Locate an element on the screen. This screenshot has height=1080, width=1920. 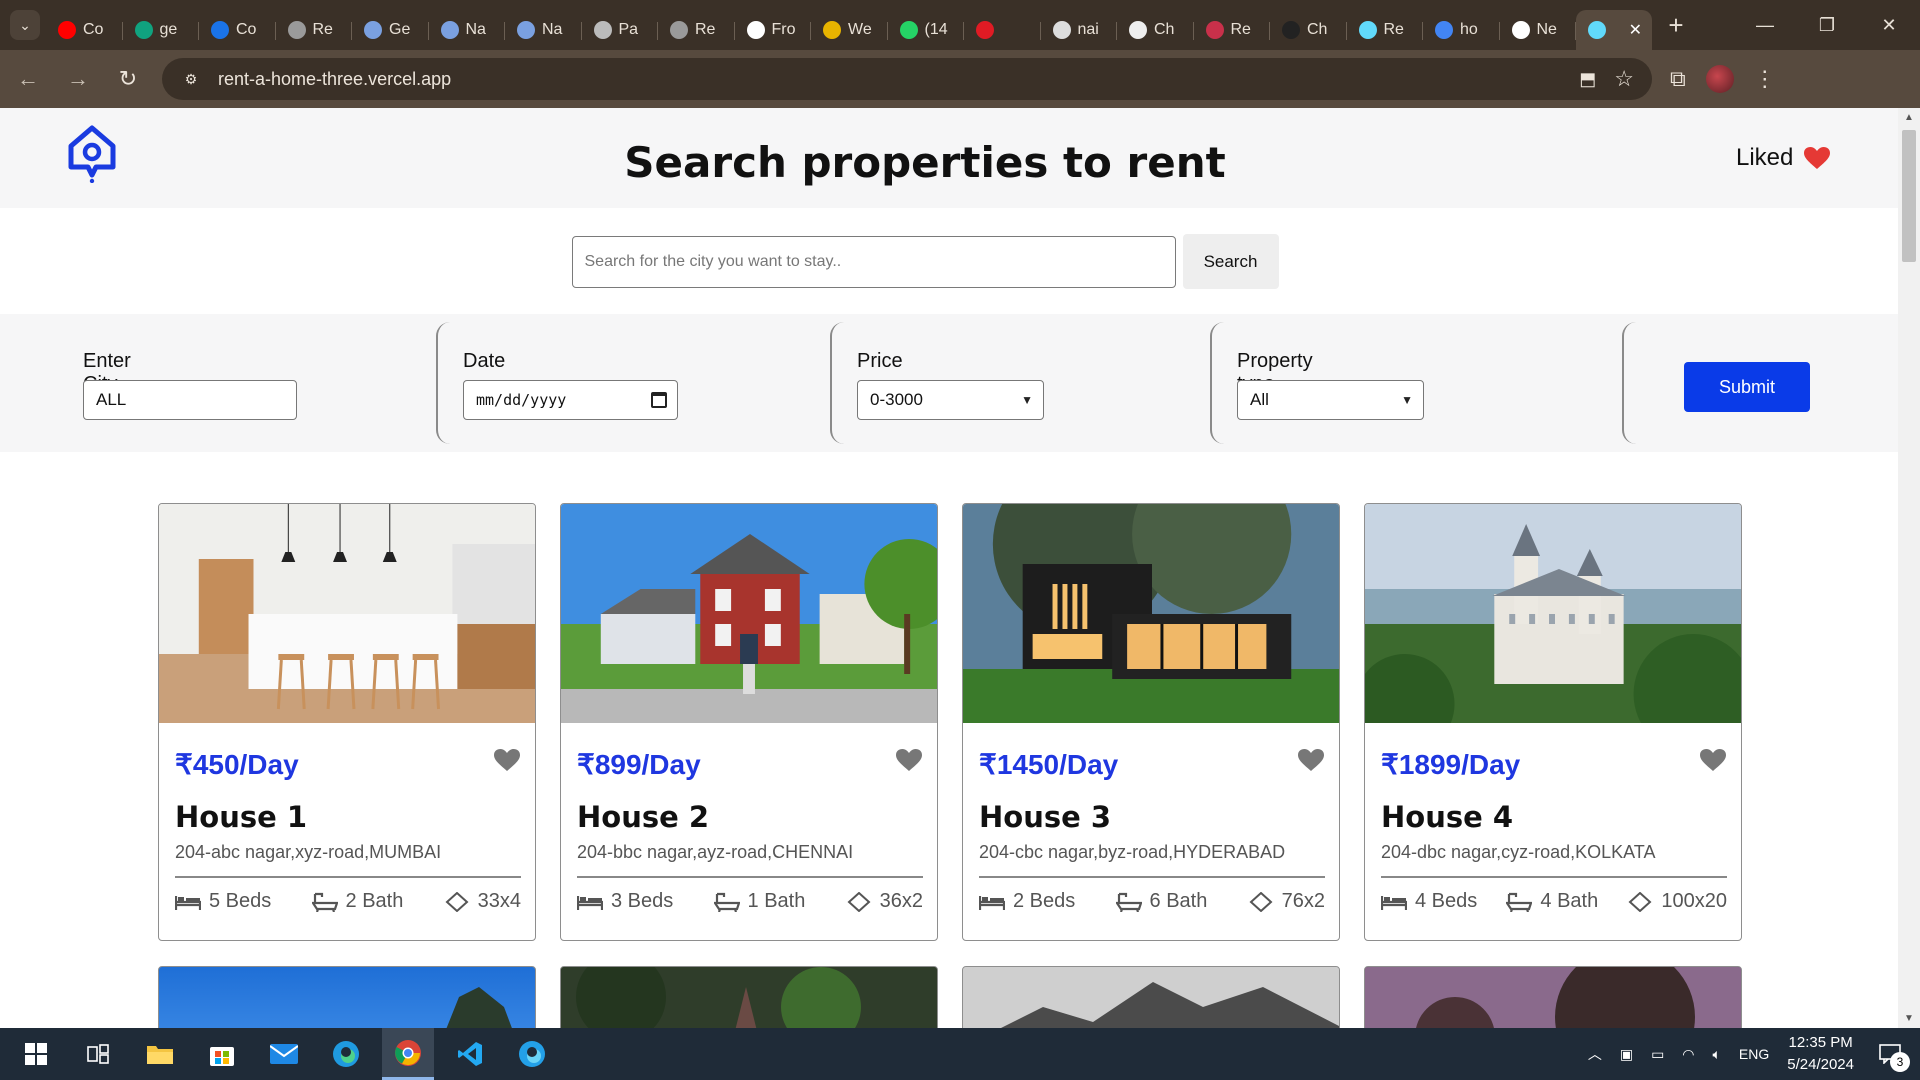
liked-label: Liked is located at coordinates (1764, 158).